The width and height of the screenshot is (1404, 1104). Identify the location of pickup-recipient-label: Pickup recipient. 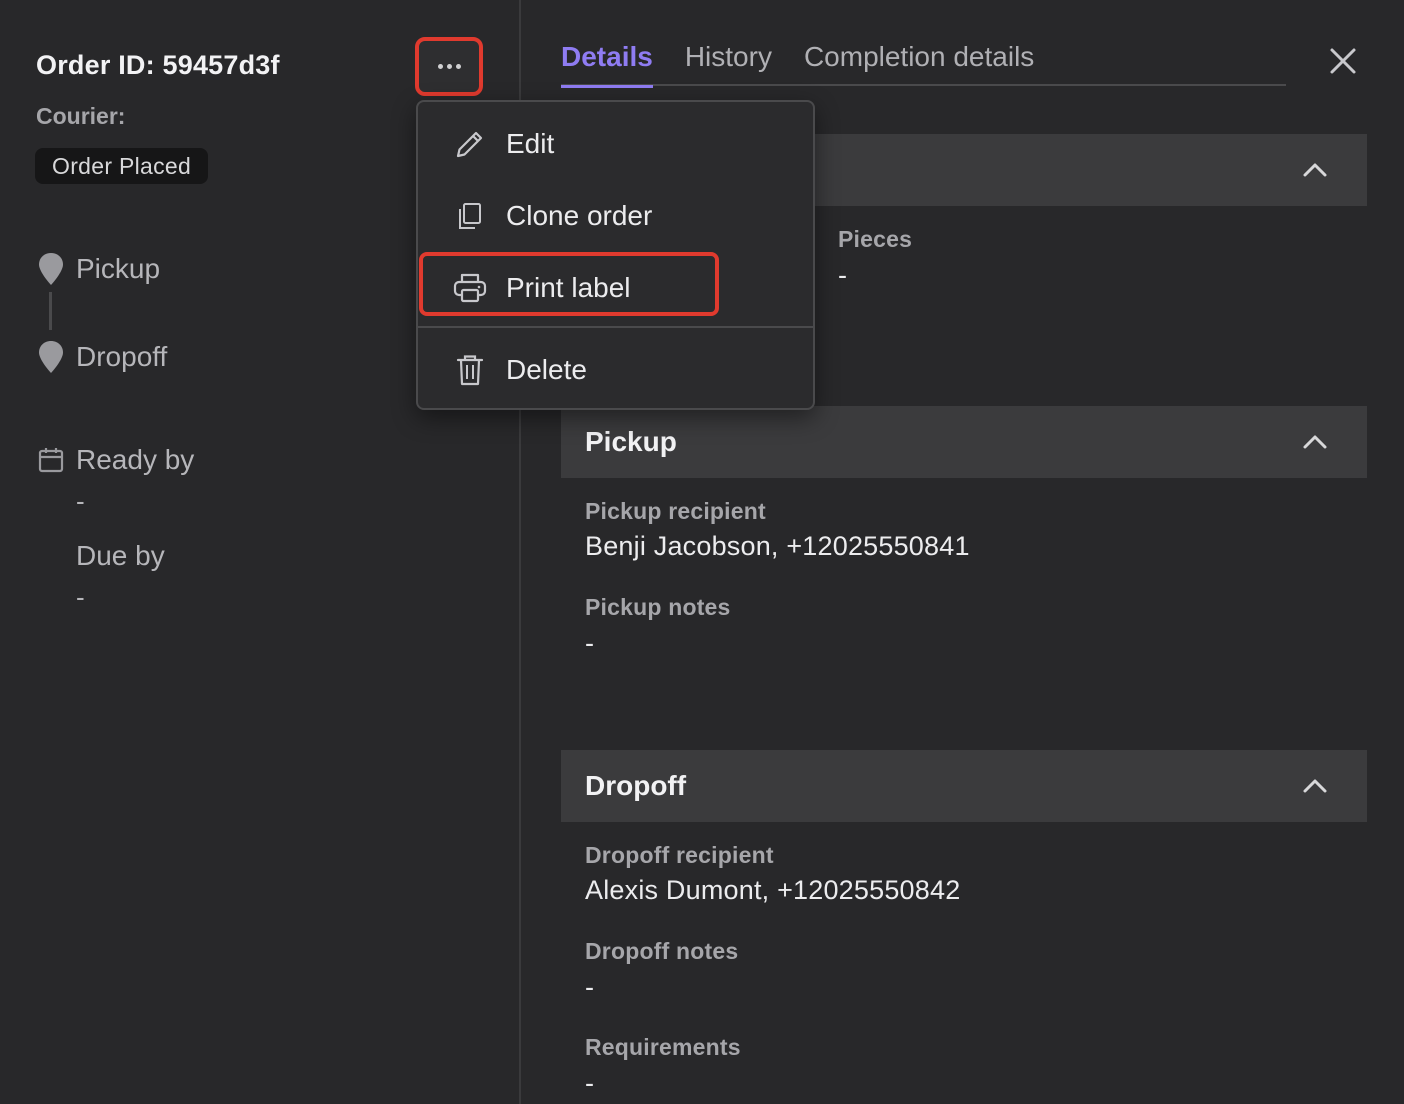
(675, 511).